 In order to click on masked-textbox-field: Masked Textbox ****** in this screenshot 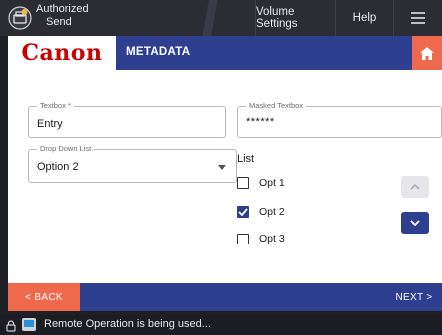, I will do `click(339, 119)`.